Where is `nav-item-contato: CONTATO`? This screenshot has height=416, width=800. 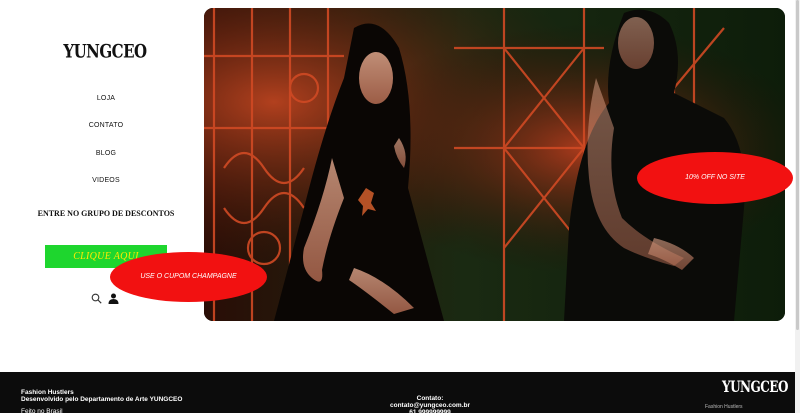 nav-item-contato: CONTATO is located at coordinates (106, 125).